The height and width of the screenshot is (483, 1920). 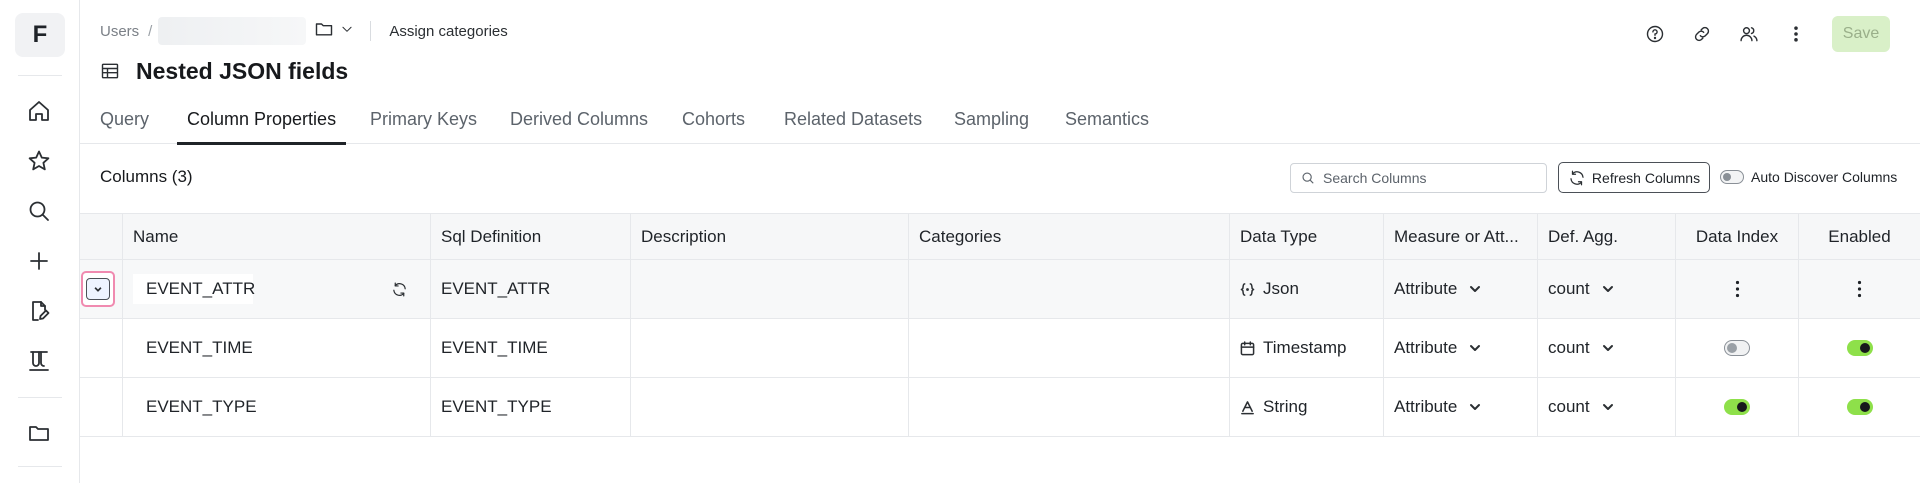 What do you see at coordinates (448, 31) in the screenshot?
I see `assign-categories-link: Assign categories` at bounding box center [448, 31].